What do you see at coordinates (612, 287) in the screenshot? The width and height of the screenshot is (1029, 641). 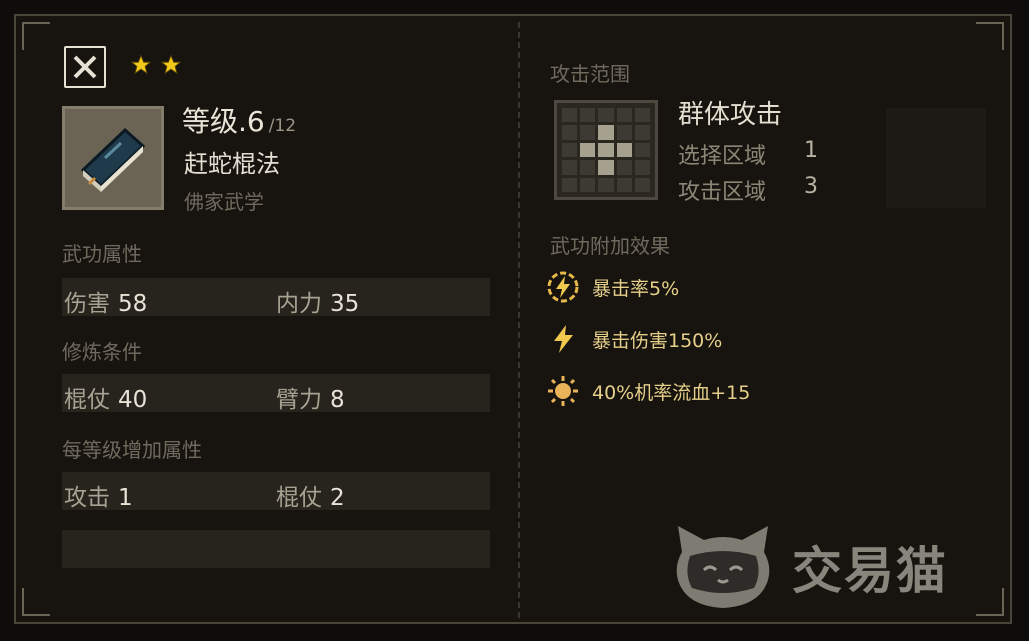 I see `effect-crit-rate: 暴击率5%` at bounding box center [612, 287].